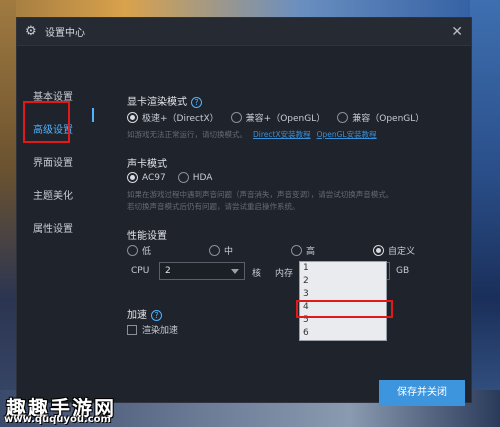  Describe the element at coordinates (168, 271) in the screenshot. I see `cpu-select-value: 2` at that location.